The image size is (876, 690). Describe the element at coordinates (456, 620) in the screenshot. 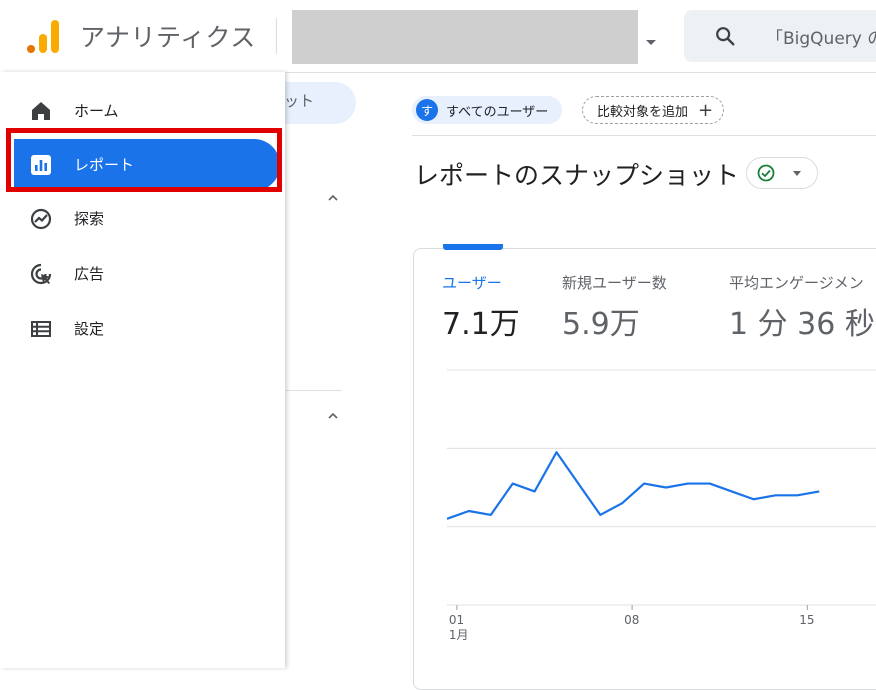

I see `x-tick-label: 01` at that location.